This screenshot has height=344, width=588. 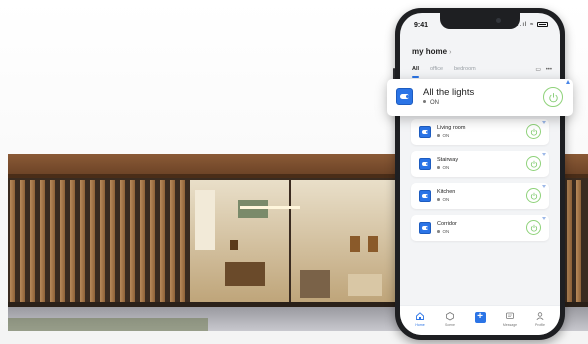 I want to click on nav-profile: Profile, so click(x=540, y=319).